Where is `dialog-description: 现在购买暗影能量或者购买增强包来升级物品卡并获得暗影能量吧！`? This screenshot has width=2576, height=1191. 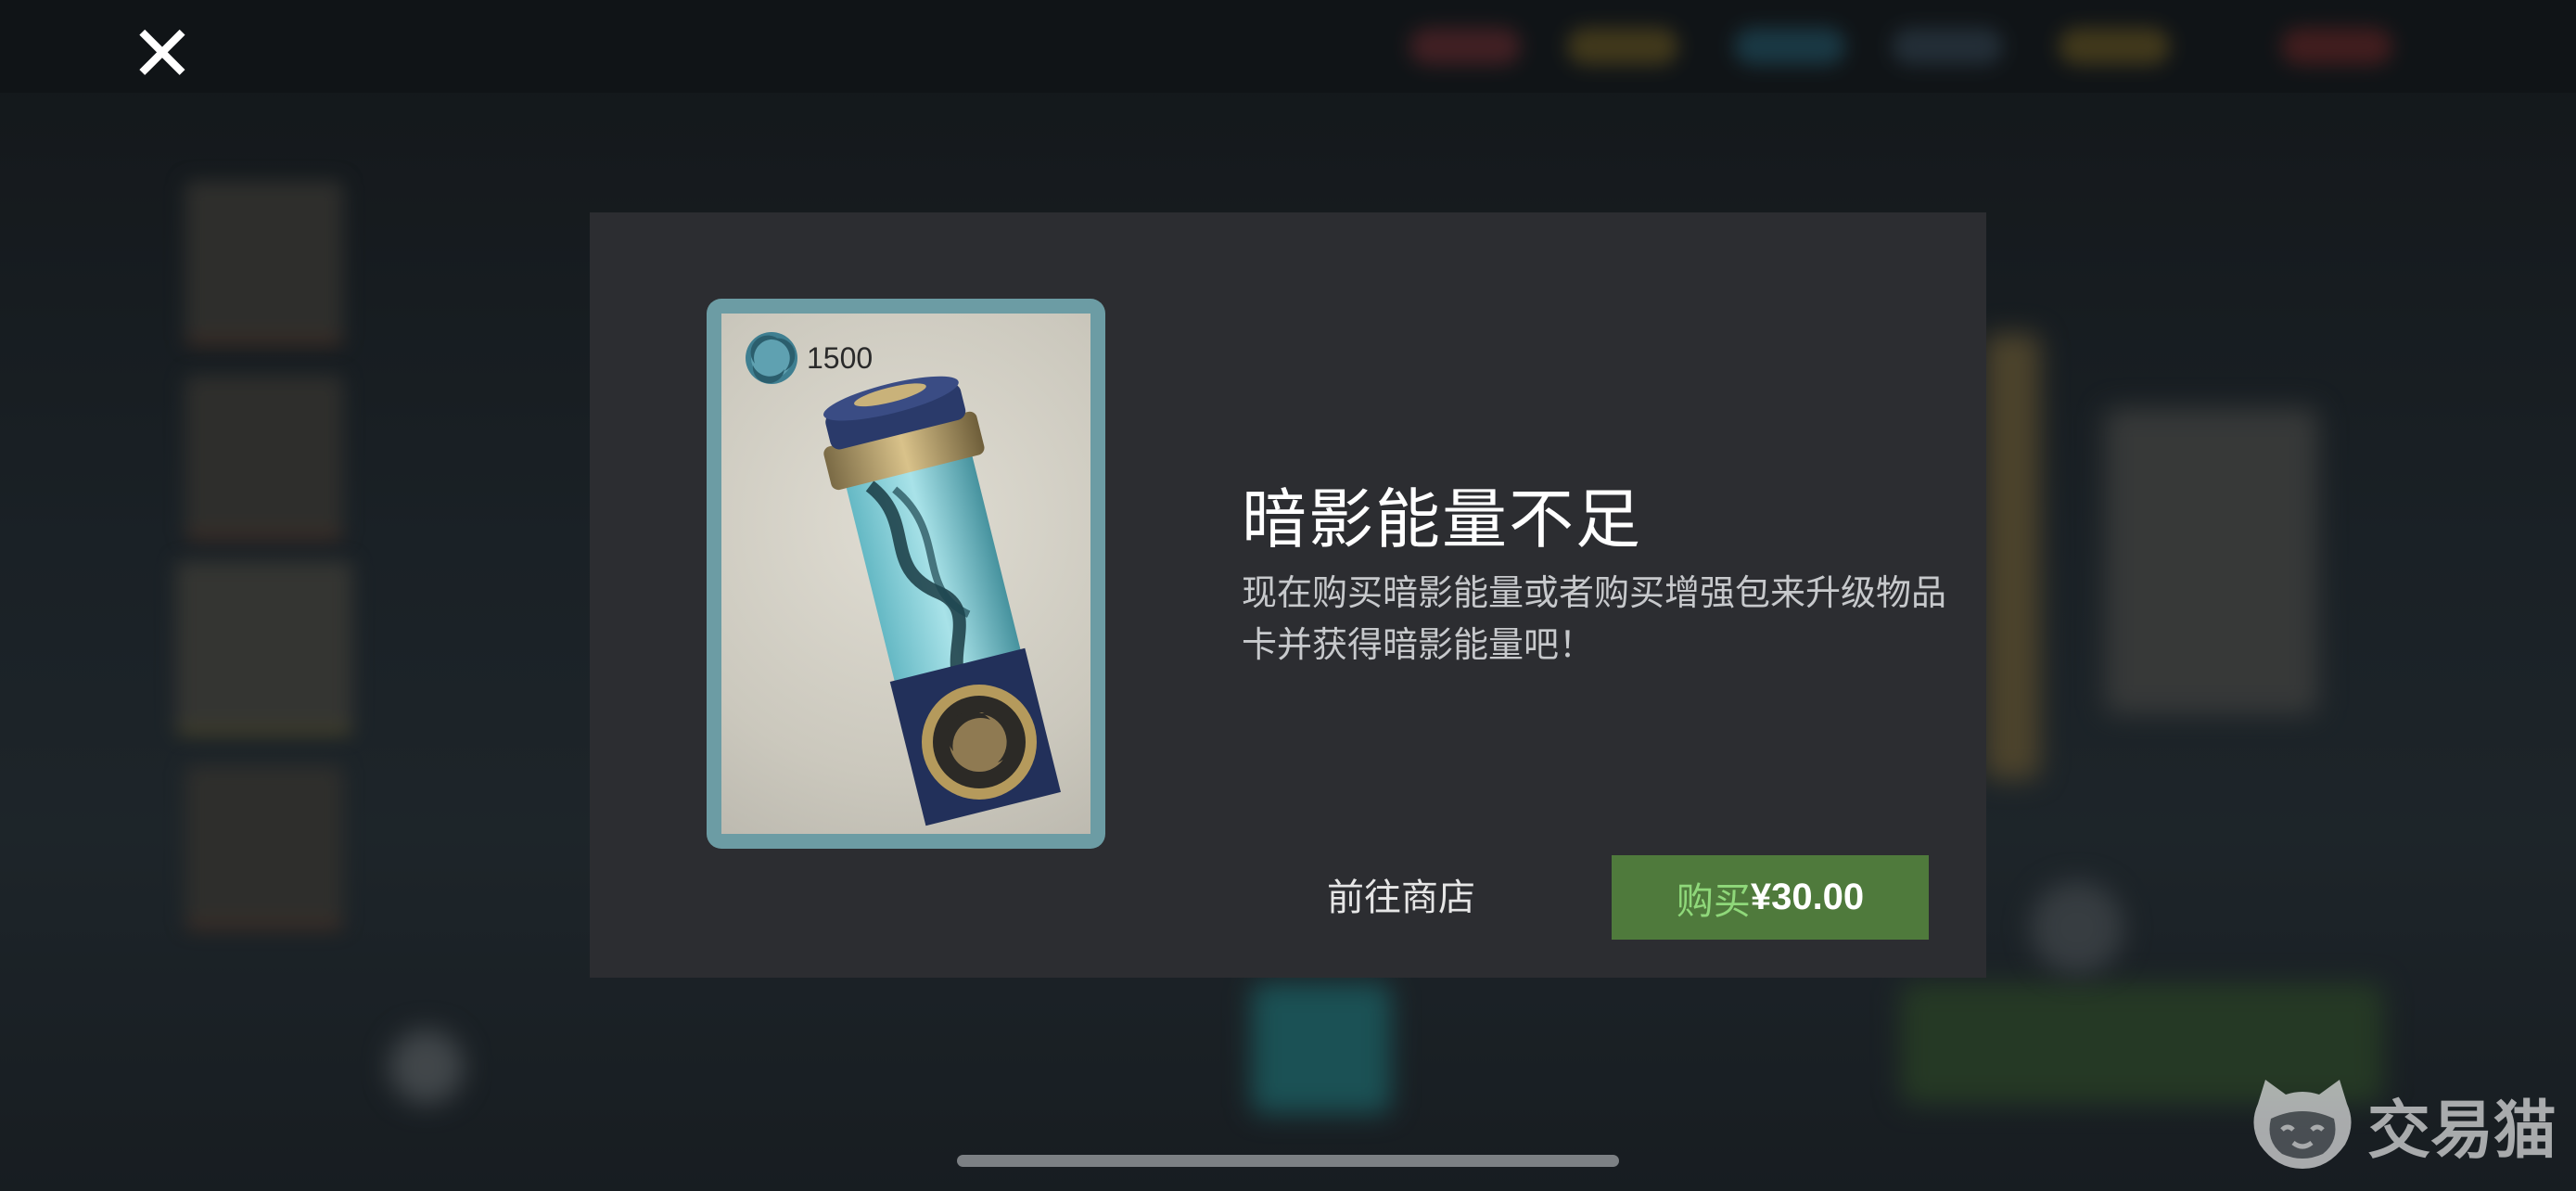
dialog-description: 现在购买暗影能量或者购买增强包来升级物品卡并获得暗影能量吧！ is located at coordinates (1594, 618).